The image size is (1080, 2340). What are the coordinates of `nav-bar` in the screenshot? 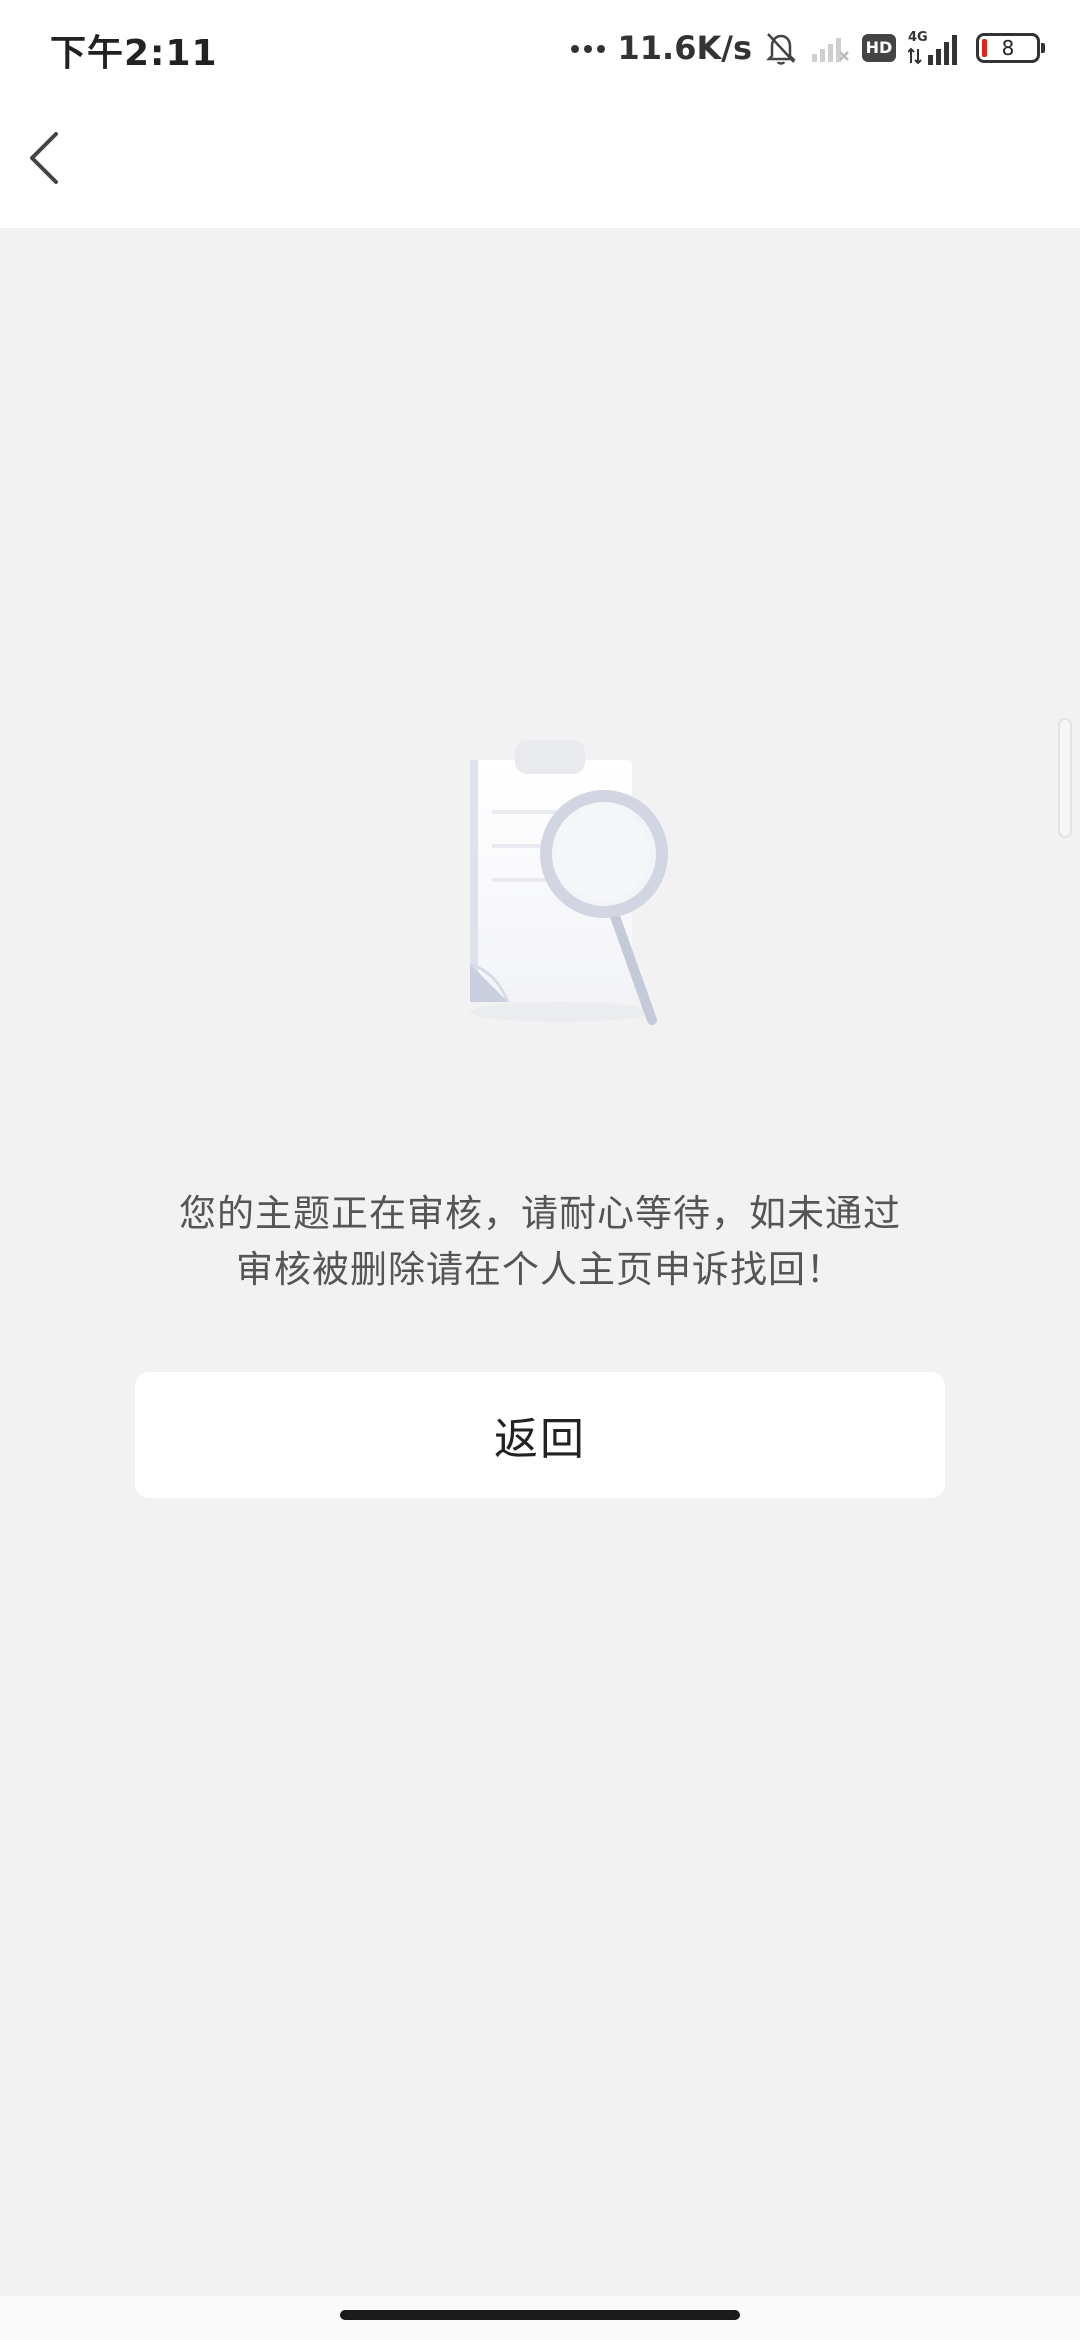 It's located at (540, 162).